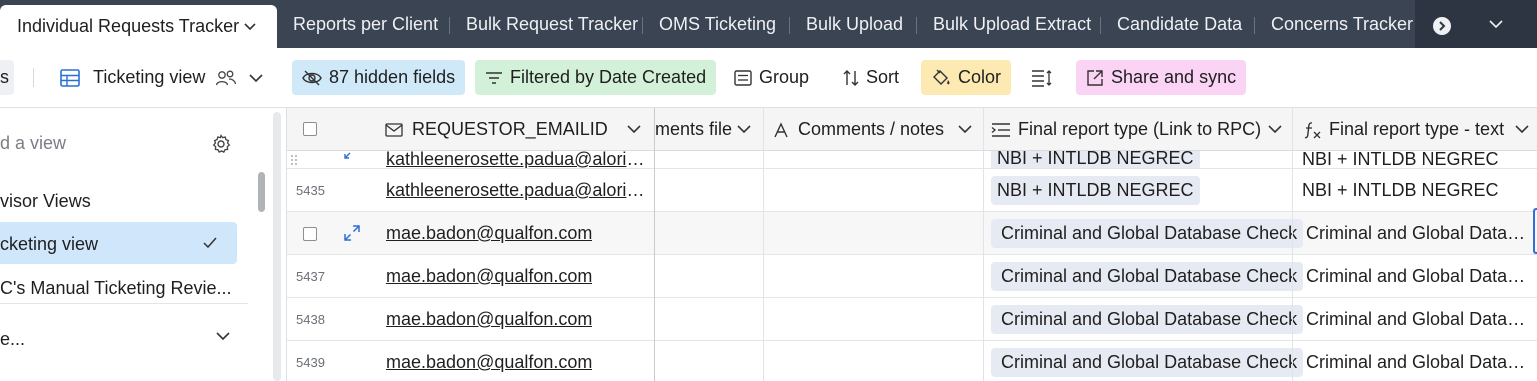 The width and height of the screenshot is (1537, 381). What do you see at coordinates (161, 77) in the screenshot?
I see `view-switcher-button: Ticketing view` at bounding box center [161, 77].